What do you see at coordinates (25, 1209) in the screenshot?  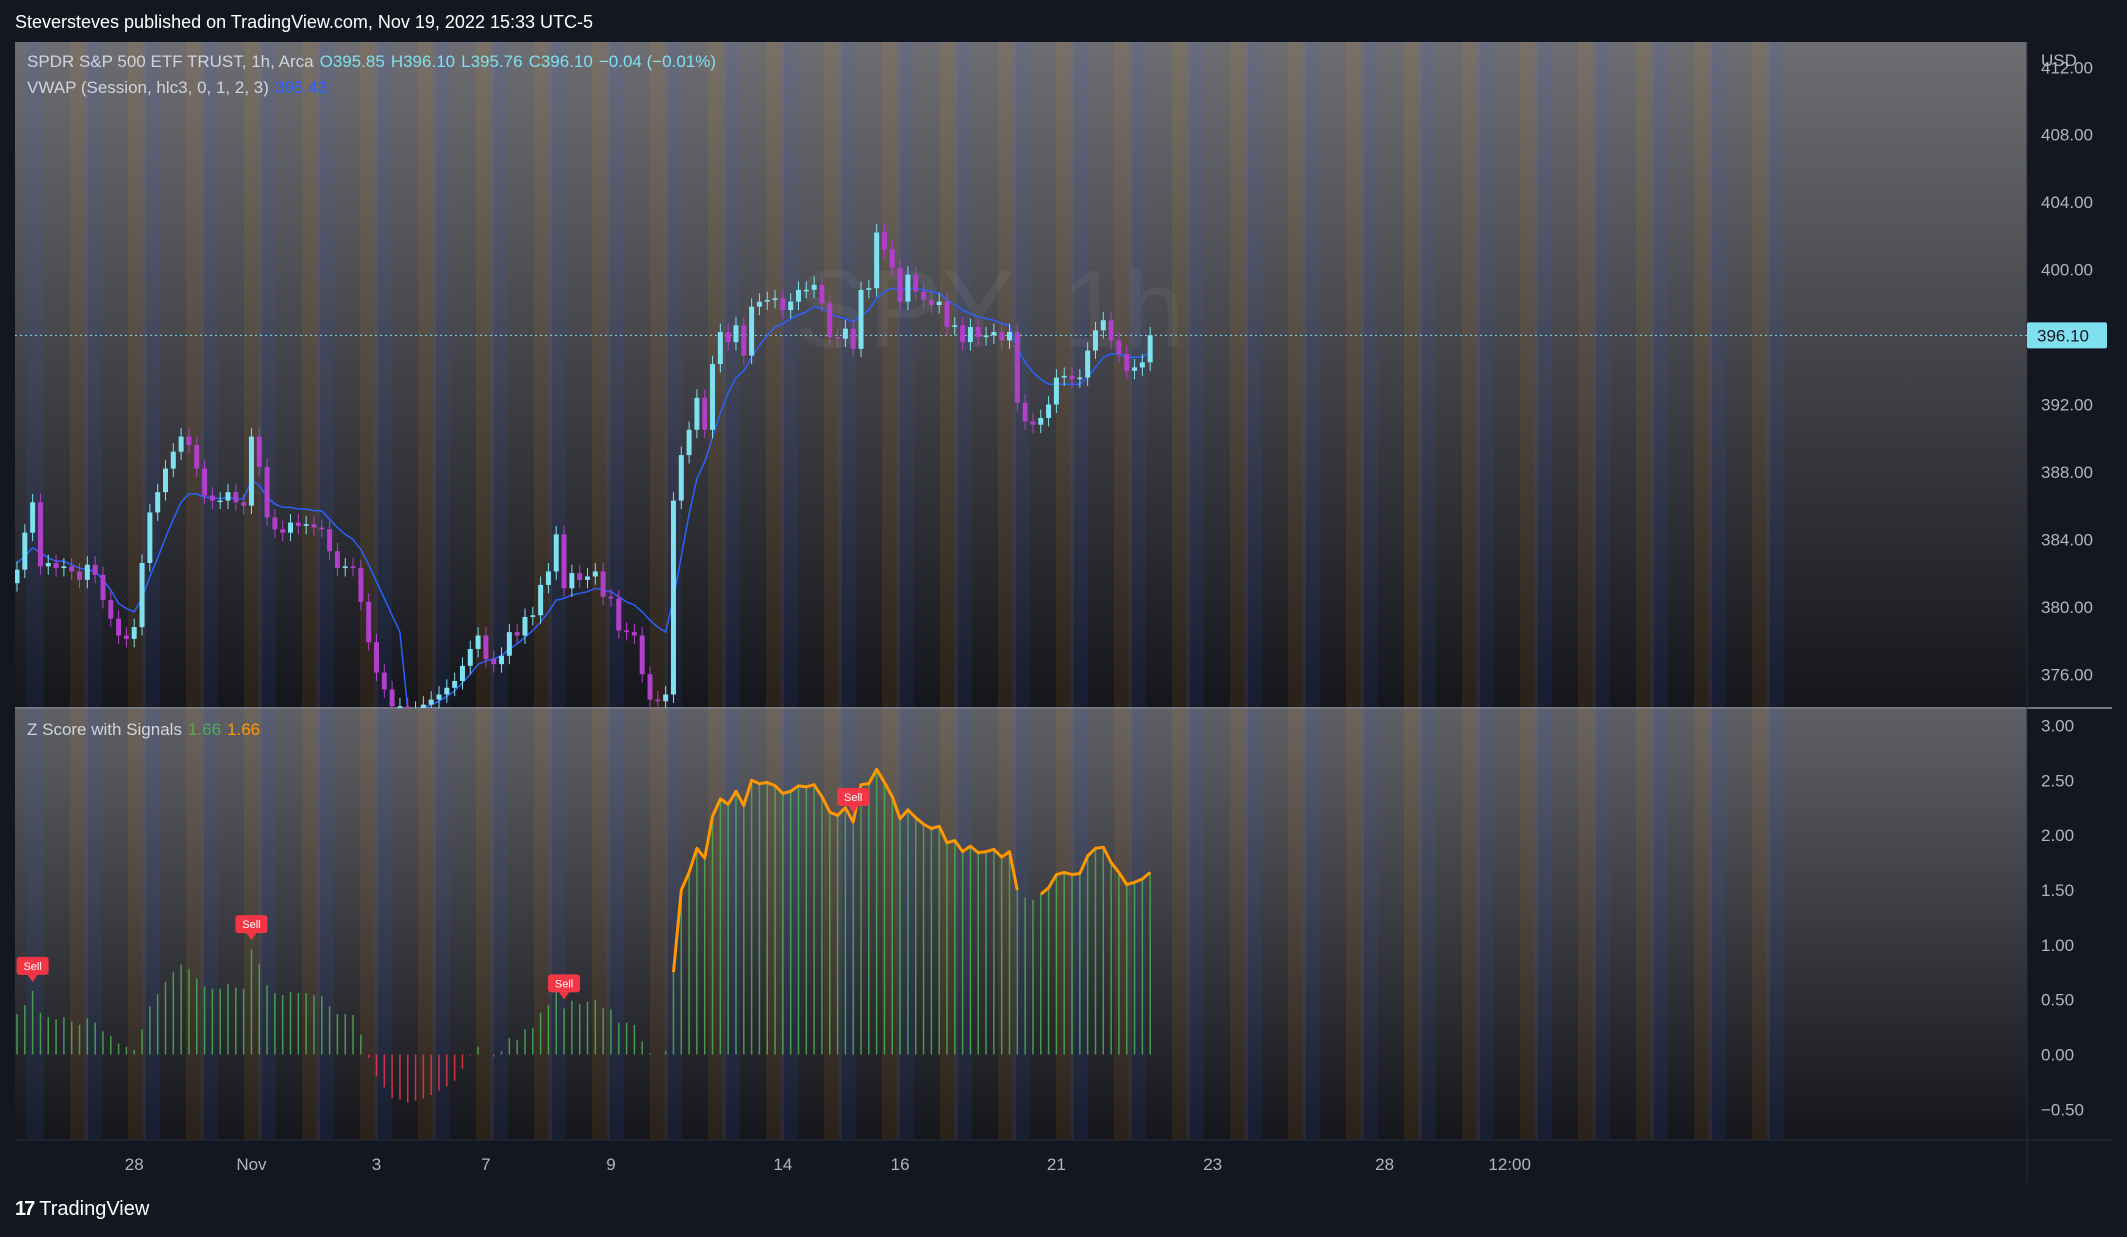 I see `tradingview-logo-icon: 17` at bounding box center [25, 1209].